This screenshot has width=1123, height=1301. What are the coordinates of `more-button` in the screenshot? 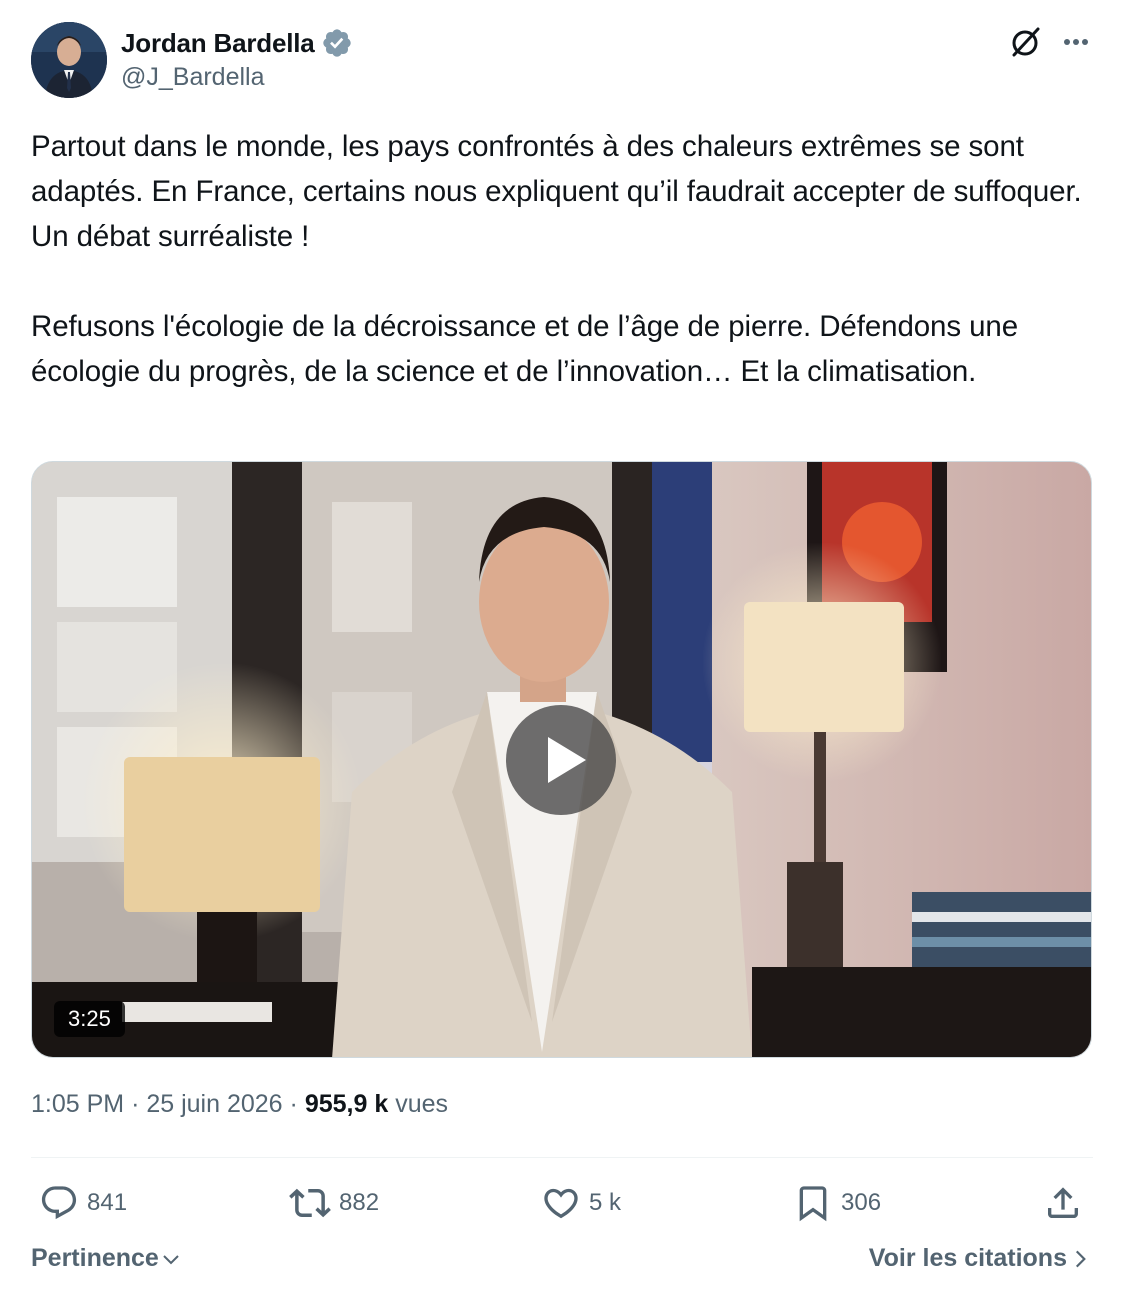 It's located at (1076, 42).